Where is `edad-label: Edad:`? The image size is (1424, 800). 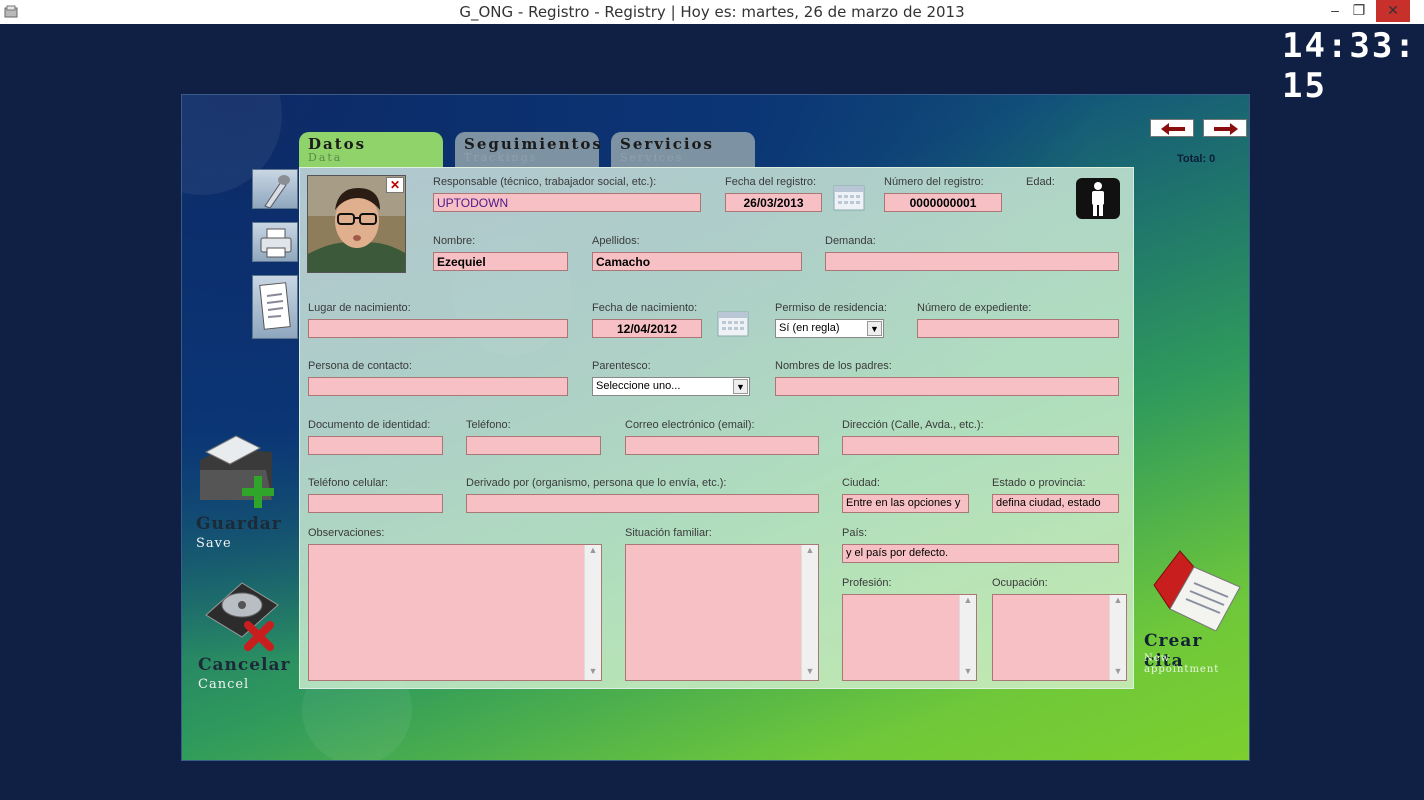 edad-label: Edad: is located at coordinates (1040, 182).